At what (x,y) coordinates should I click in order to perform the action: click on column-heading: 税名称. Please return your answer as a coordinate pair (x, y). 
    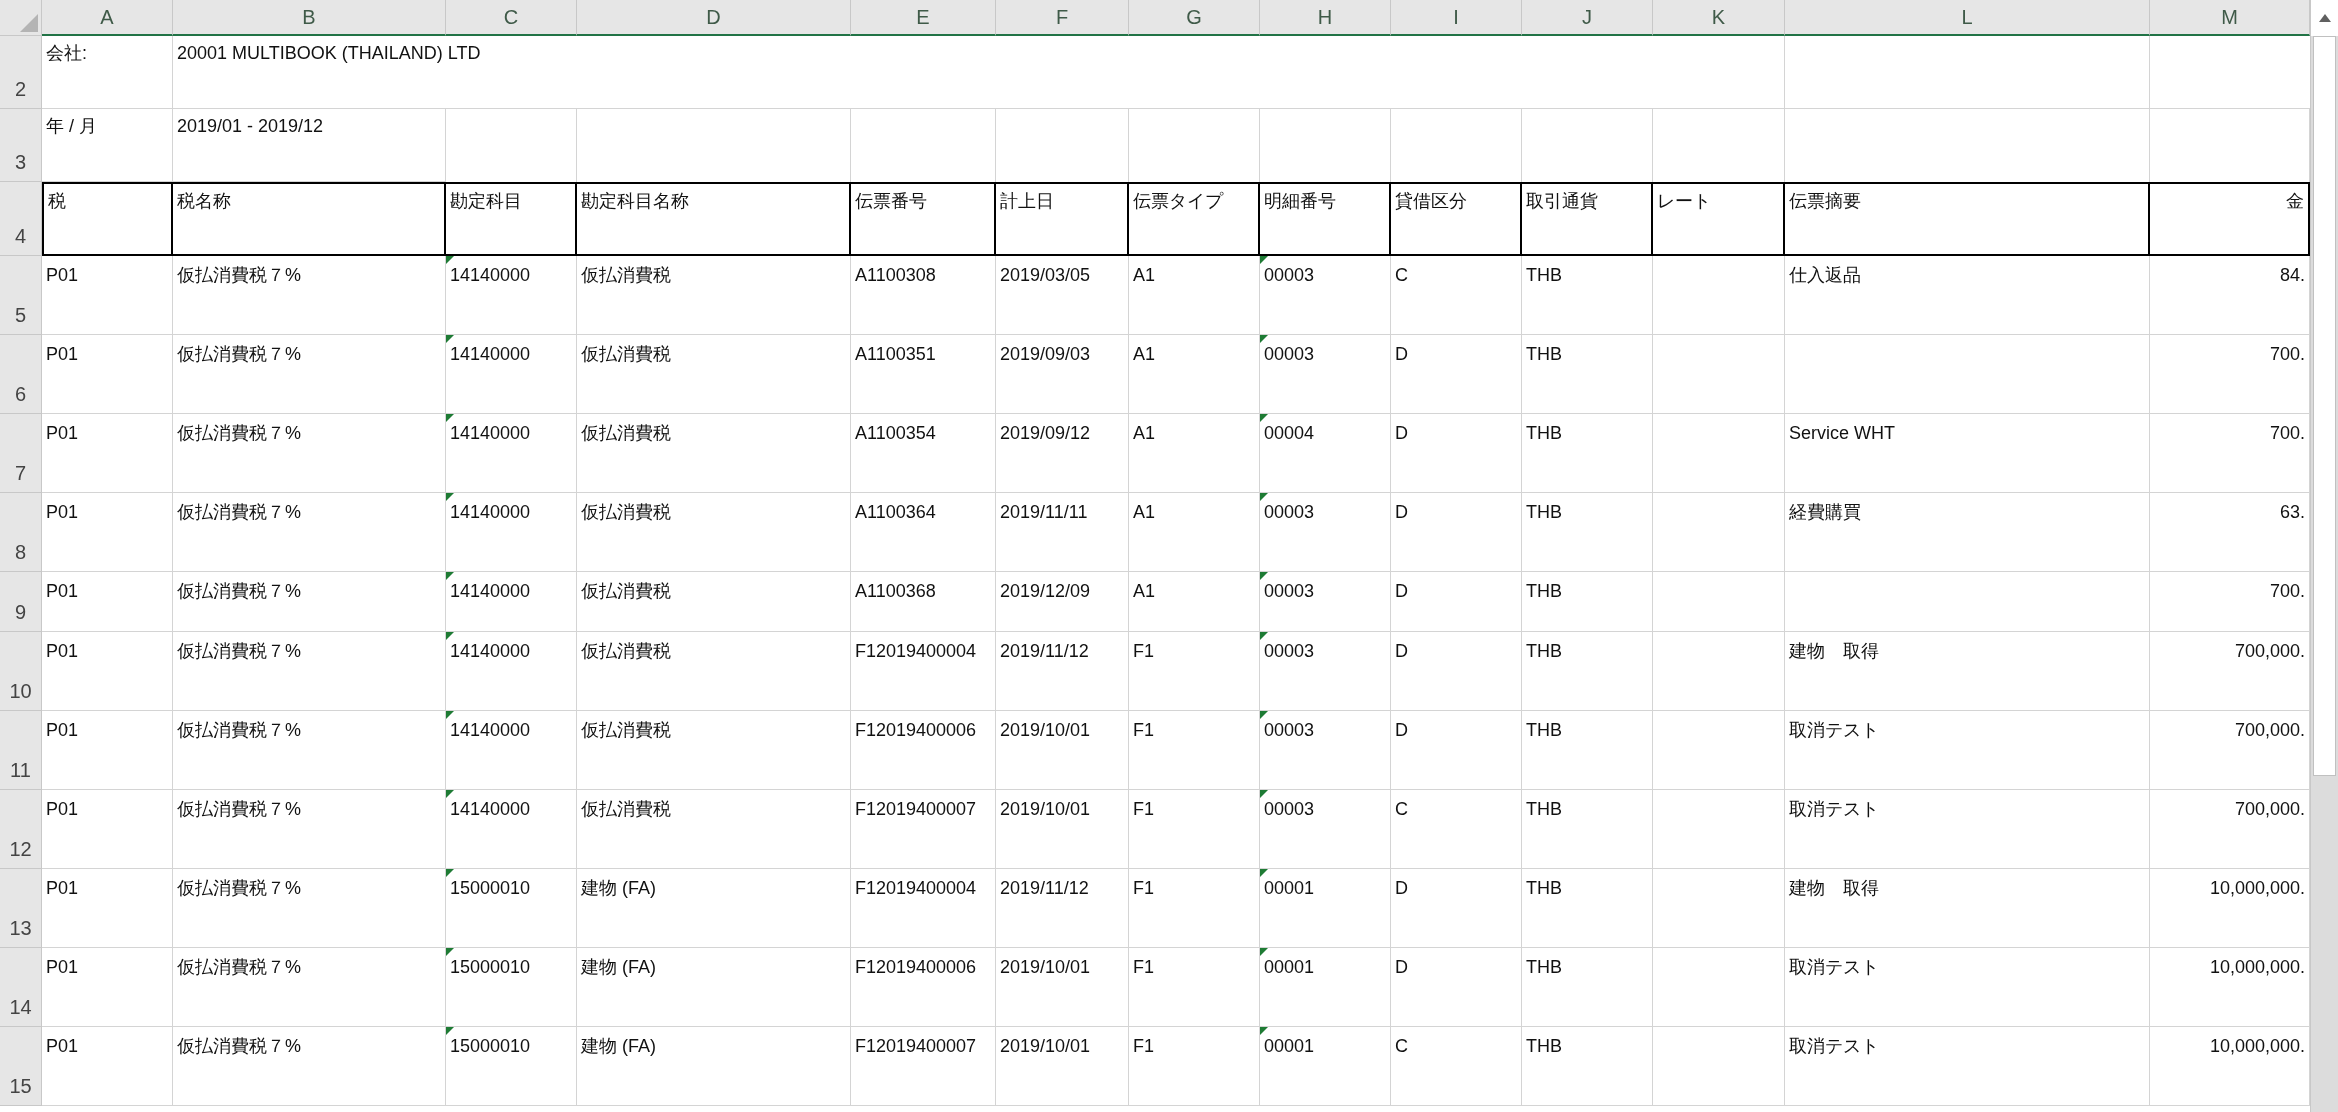
    Looking at the image, I should click on (204, 201).